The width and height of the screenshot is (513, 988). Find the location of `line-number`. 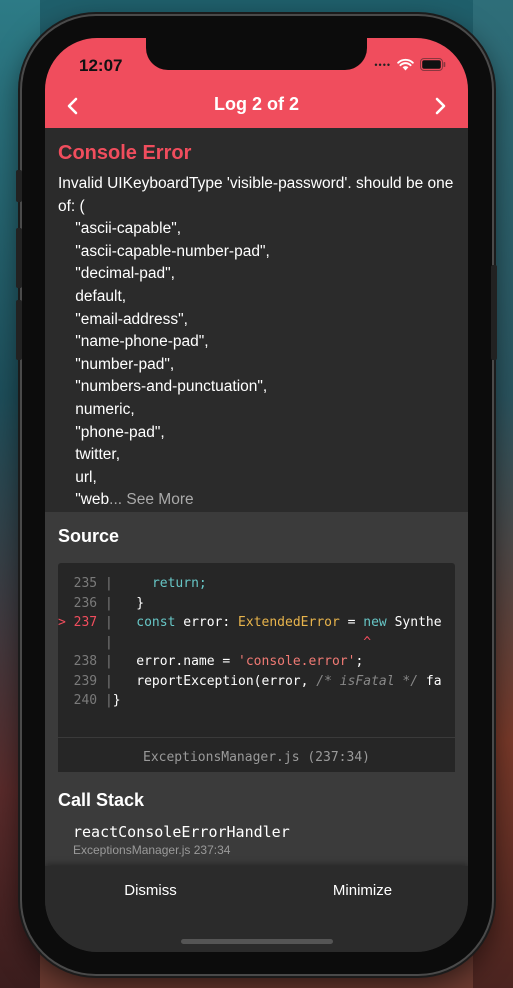

line-number is located at coordinates (77, 642).